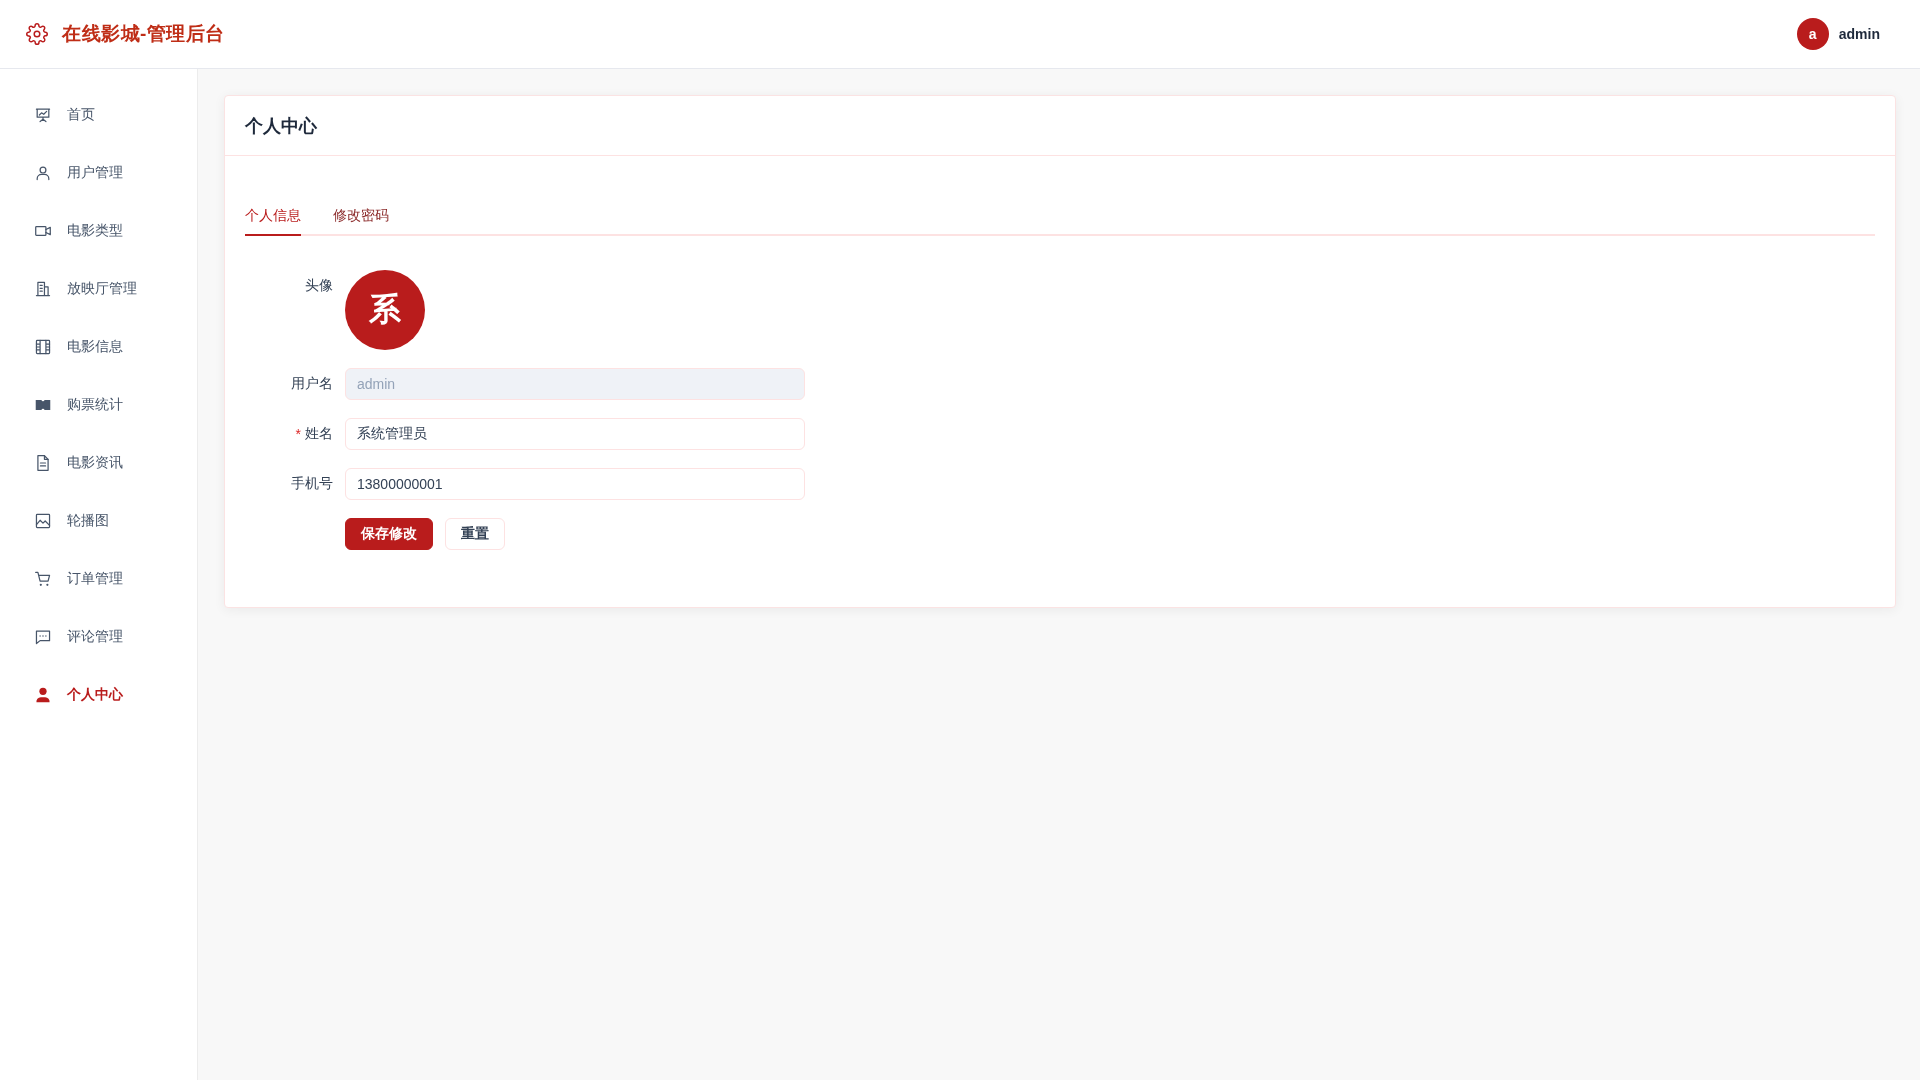 Image resolution: width=1920 pixels, height=1080 pixels. What do you see at coordinates (312, 484) in the screenshot?
I see `form-label: 手机号` at bounding box center [312, 484].